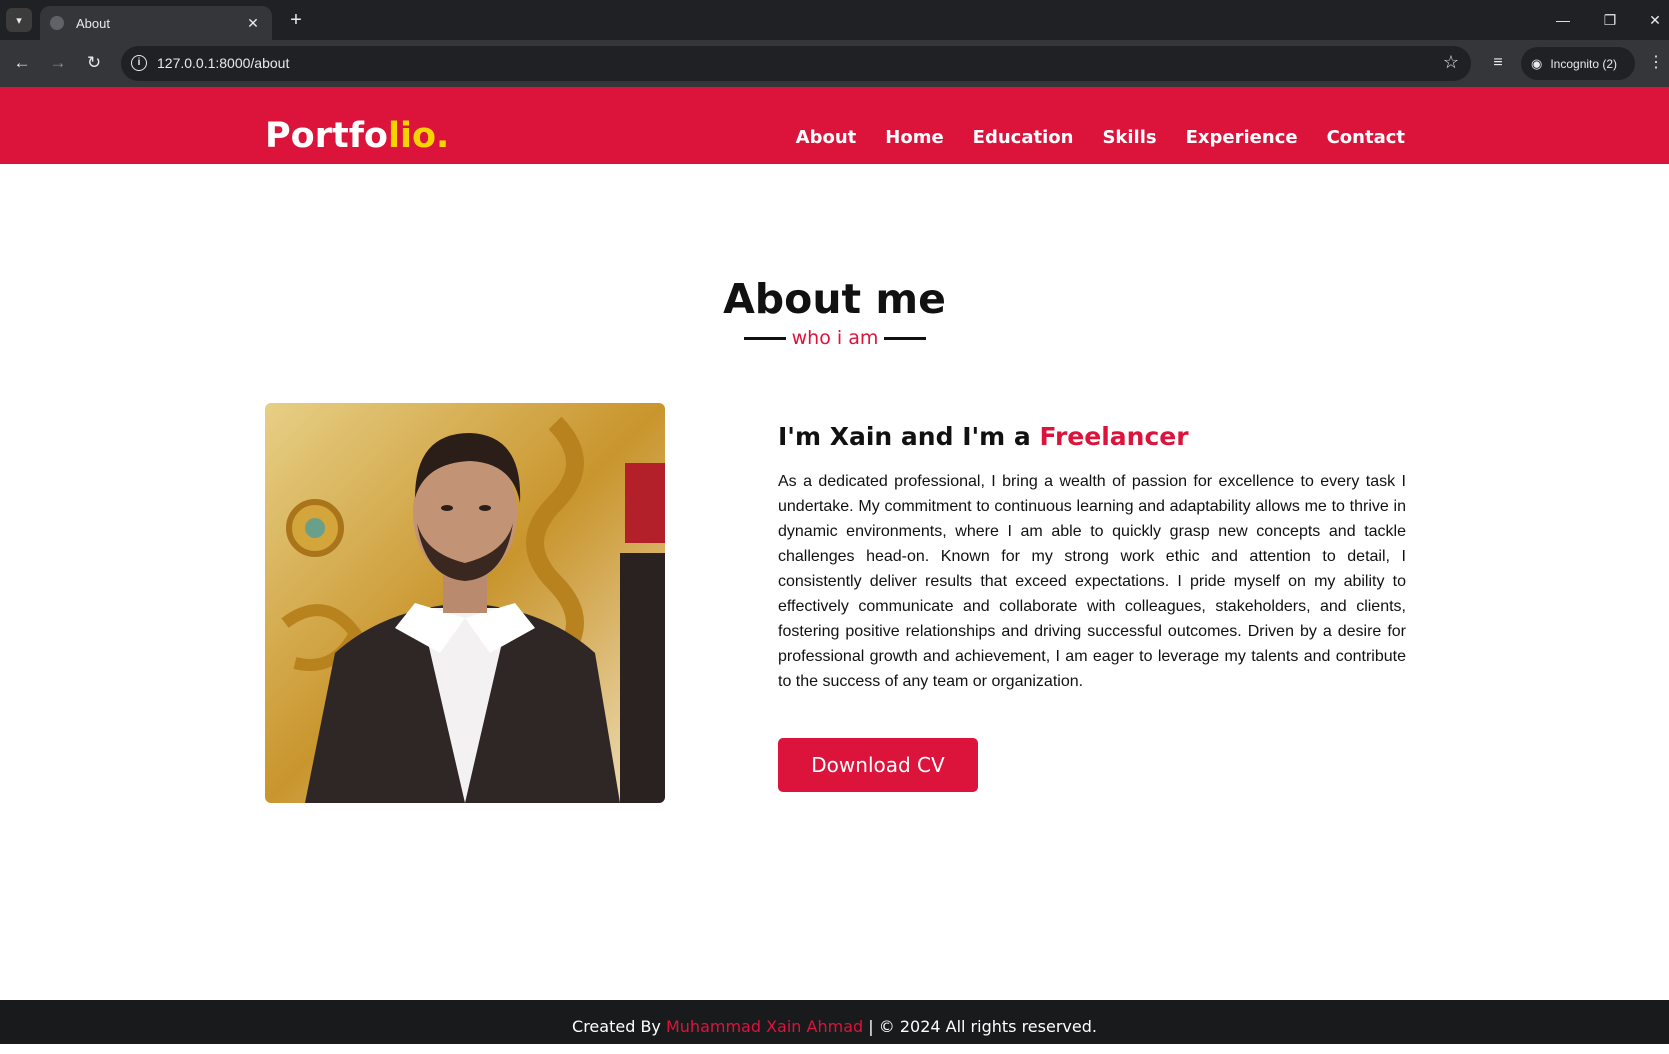  I want to click on nav-link-education: Education, so click(1023, 137).